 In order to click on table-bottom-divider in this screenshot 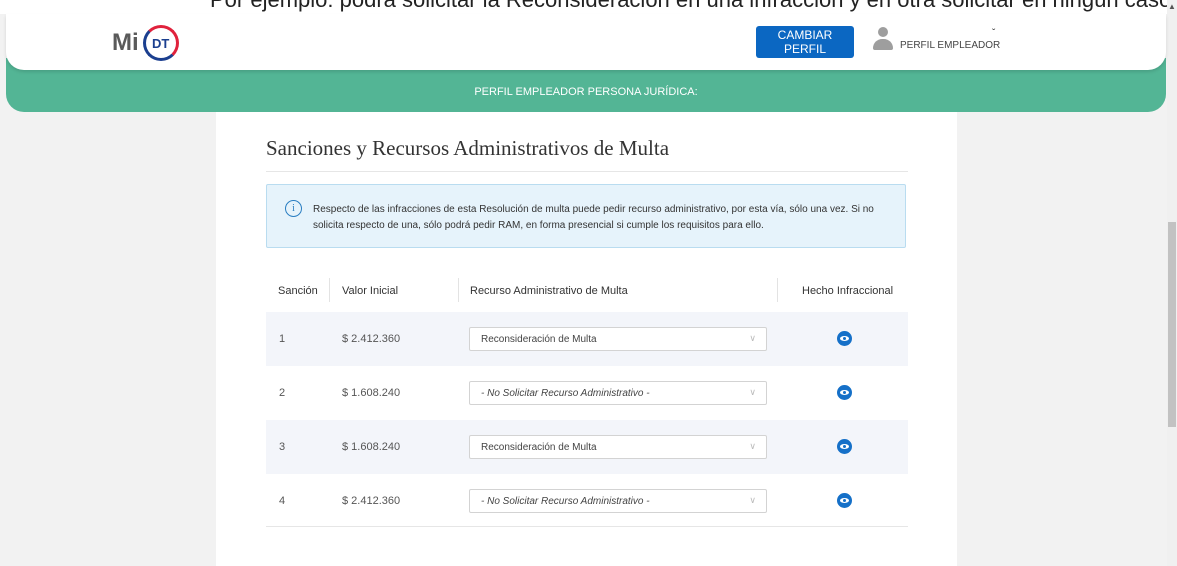, I will do `click(587, 526)`.